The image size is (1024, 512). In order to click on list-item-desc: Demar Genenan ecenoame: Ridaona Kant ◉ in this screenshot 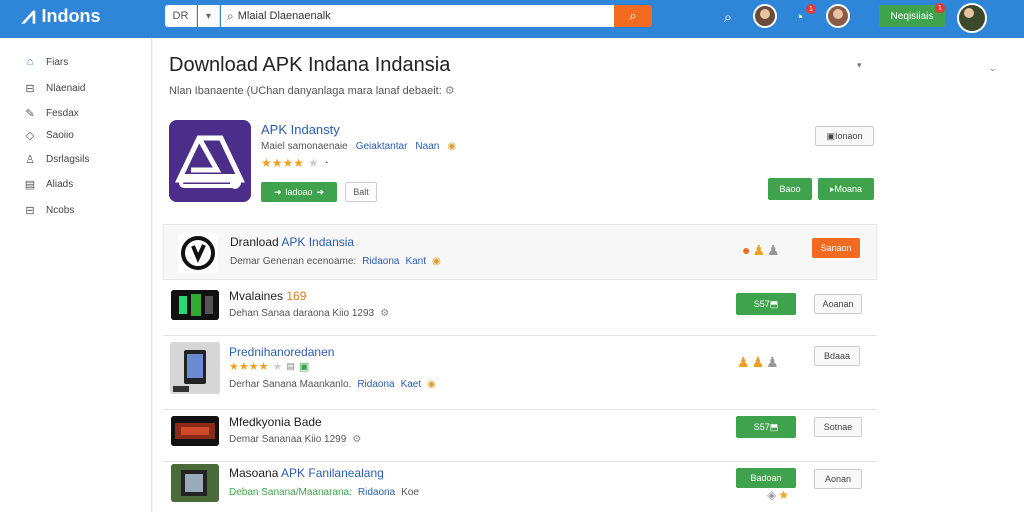, I will do `click(335, 261)`.